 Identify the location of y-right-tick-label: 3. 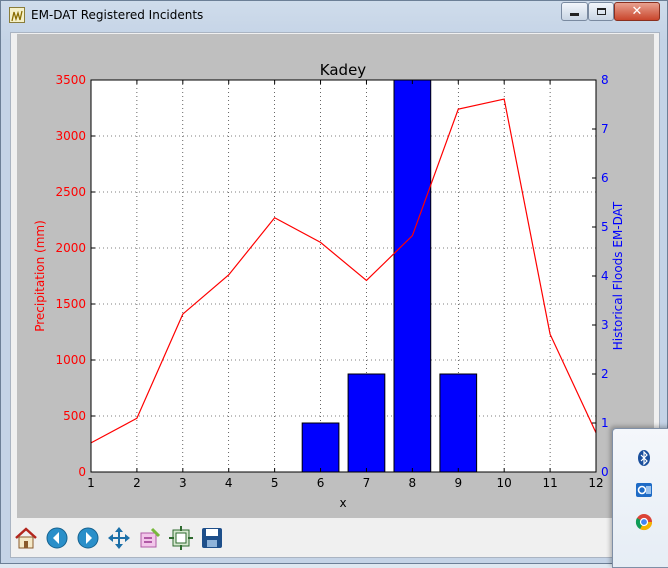
(605, 325).